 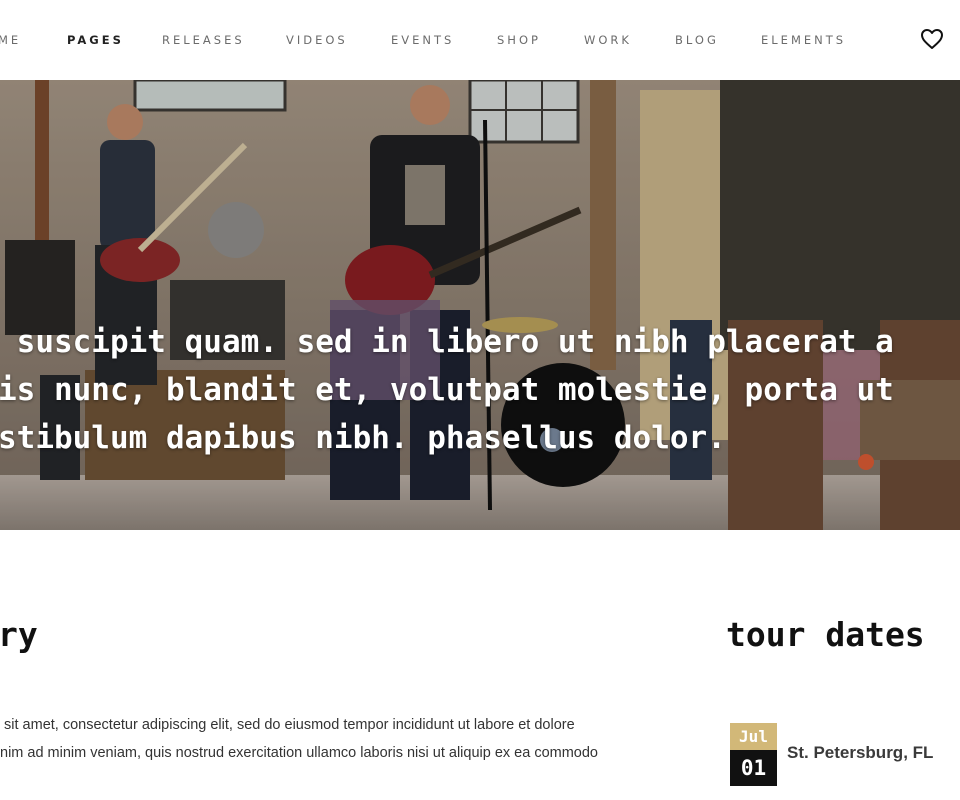 What do you see at coordinates (19, 634) in the screenshot?
I see `story-title: ry` at bounding box center [19, 634].